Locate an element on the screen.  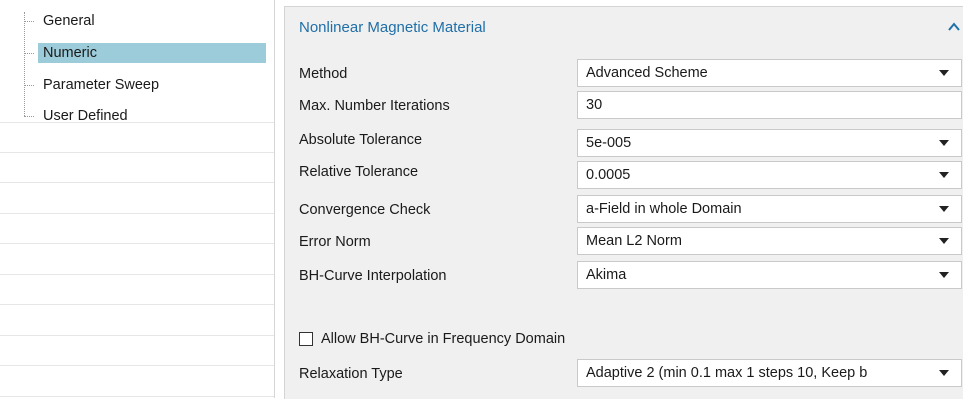
method-row: Method Advanced Scheme is located at coordinates (624, 74).